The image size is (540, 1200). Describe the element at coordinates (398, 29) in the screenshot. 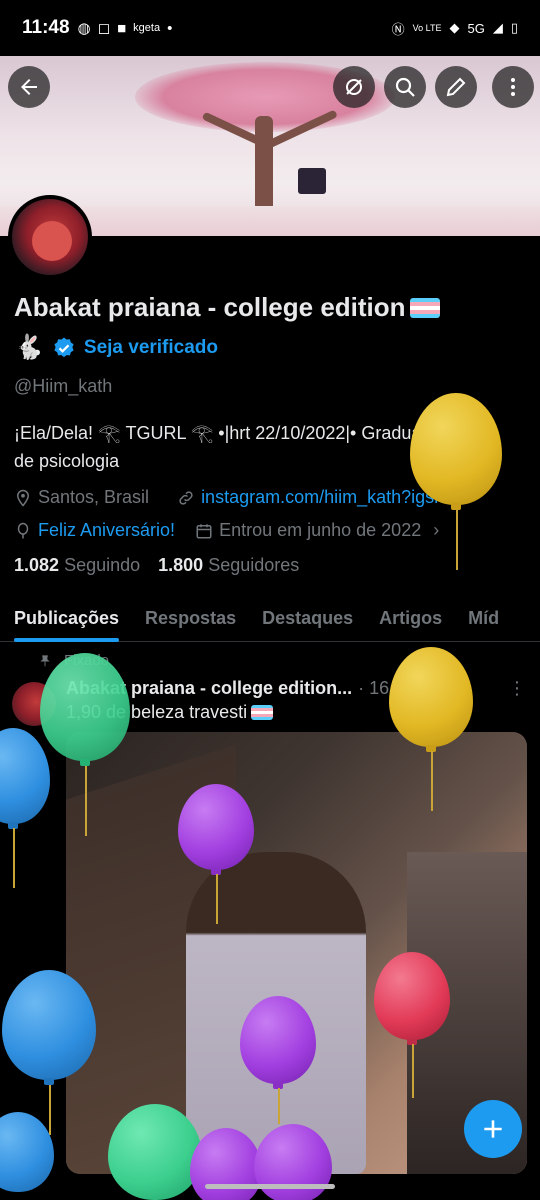

I see `nfc-icon: Ⓝ` at that location.